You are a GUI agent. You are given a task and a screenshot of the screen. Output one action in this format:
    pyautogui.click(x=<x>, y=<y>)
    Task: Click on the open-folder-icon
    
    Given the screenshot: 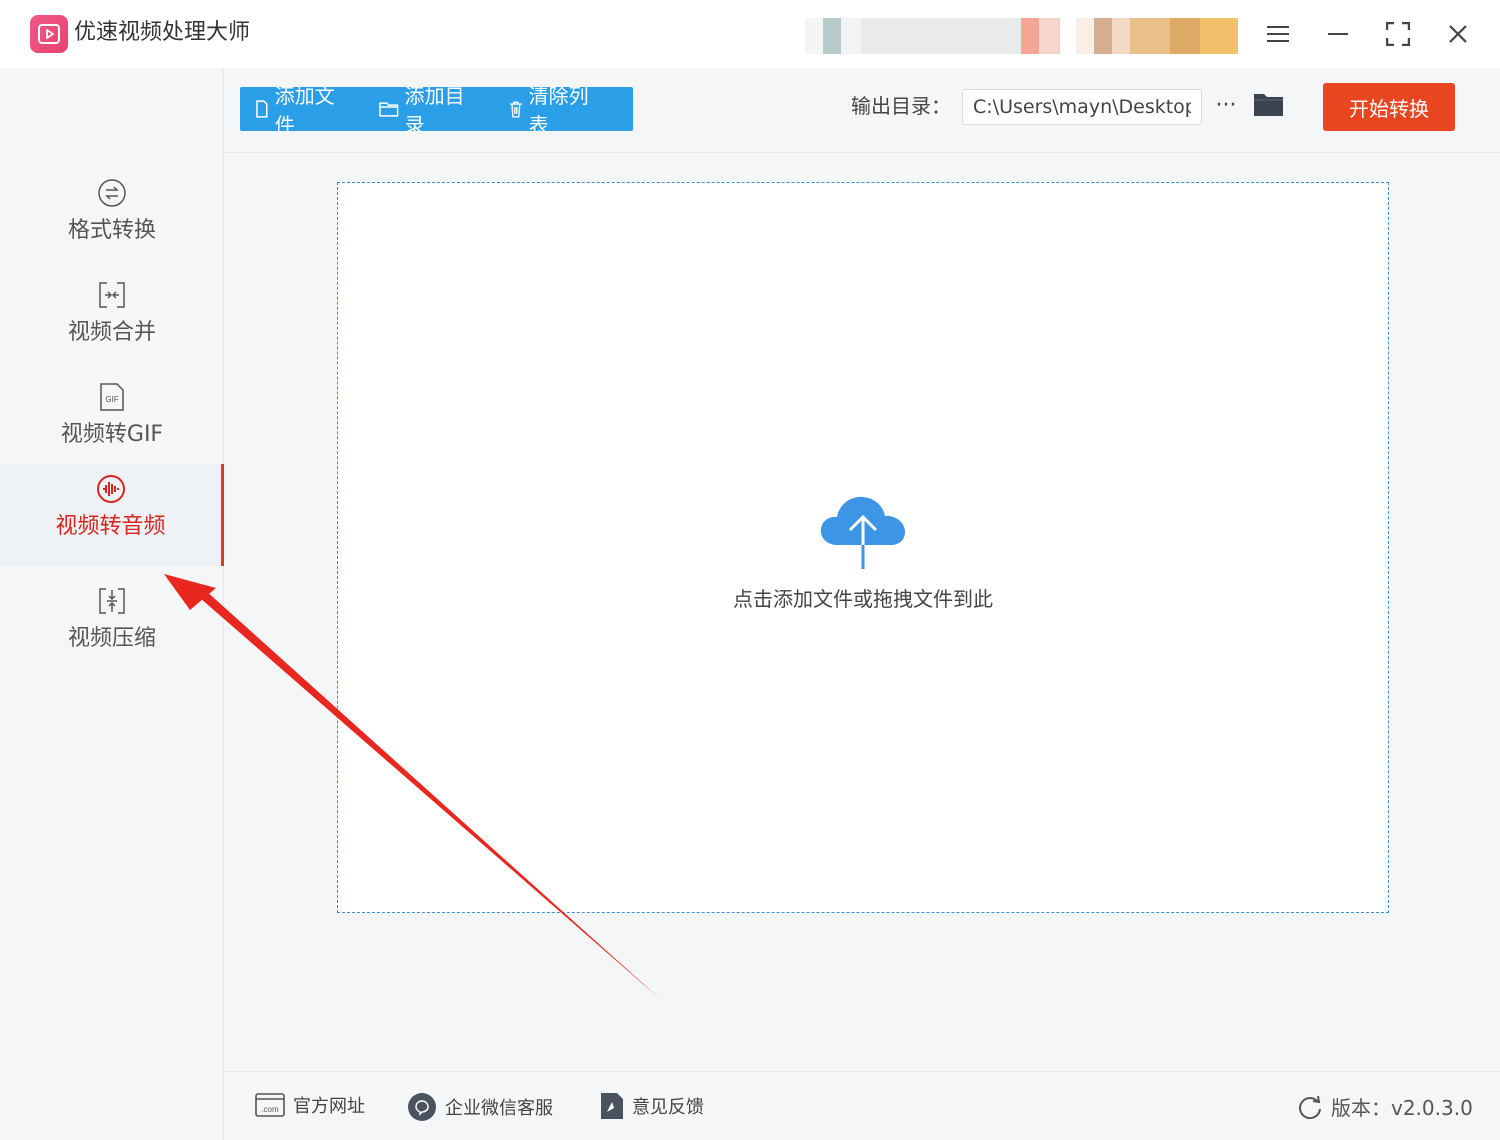 What is the action you would take?
    pyautogui.click(x=1268, y=105)
    